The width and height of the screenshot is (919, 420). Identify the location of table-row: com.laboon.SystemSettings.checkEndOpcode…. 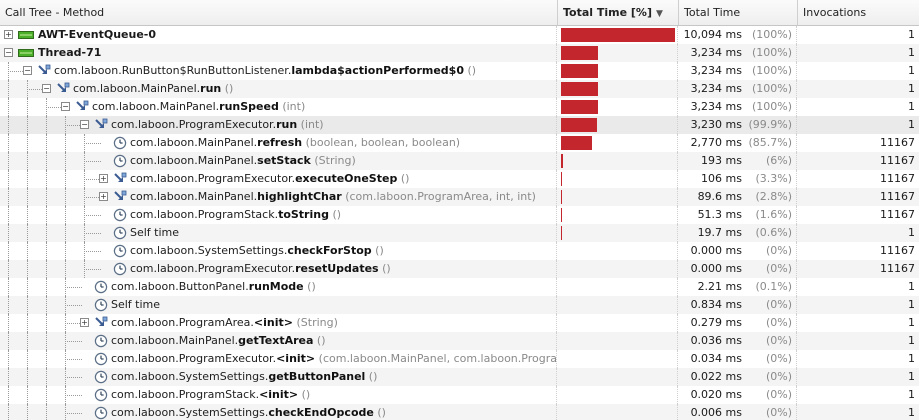
(459, 412).